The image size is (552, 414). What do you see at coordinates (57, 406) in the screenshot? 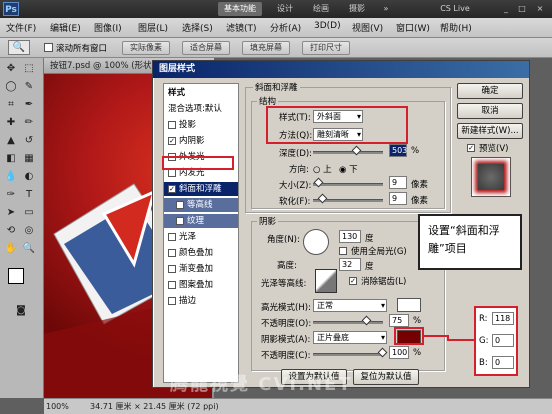
I see `zoom-level: 100%` at bounding box center [57, 406].